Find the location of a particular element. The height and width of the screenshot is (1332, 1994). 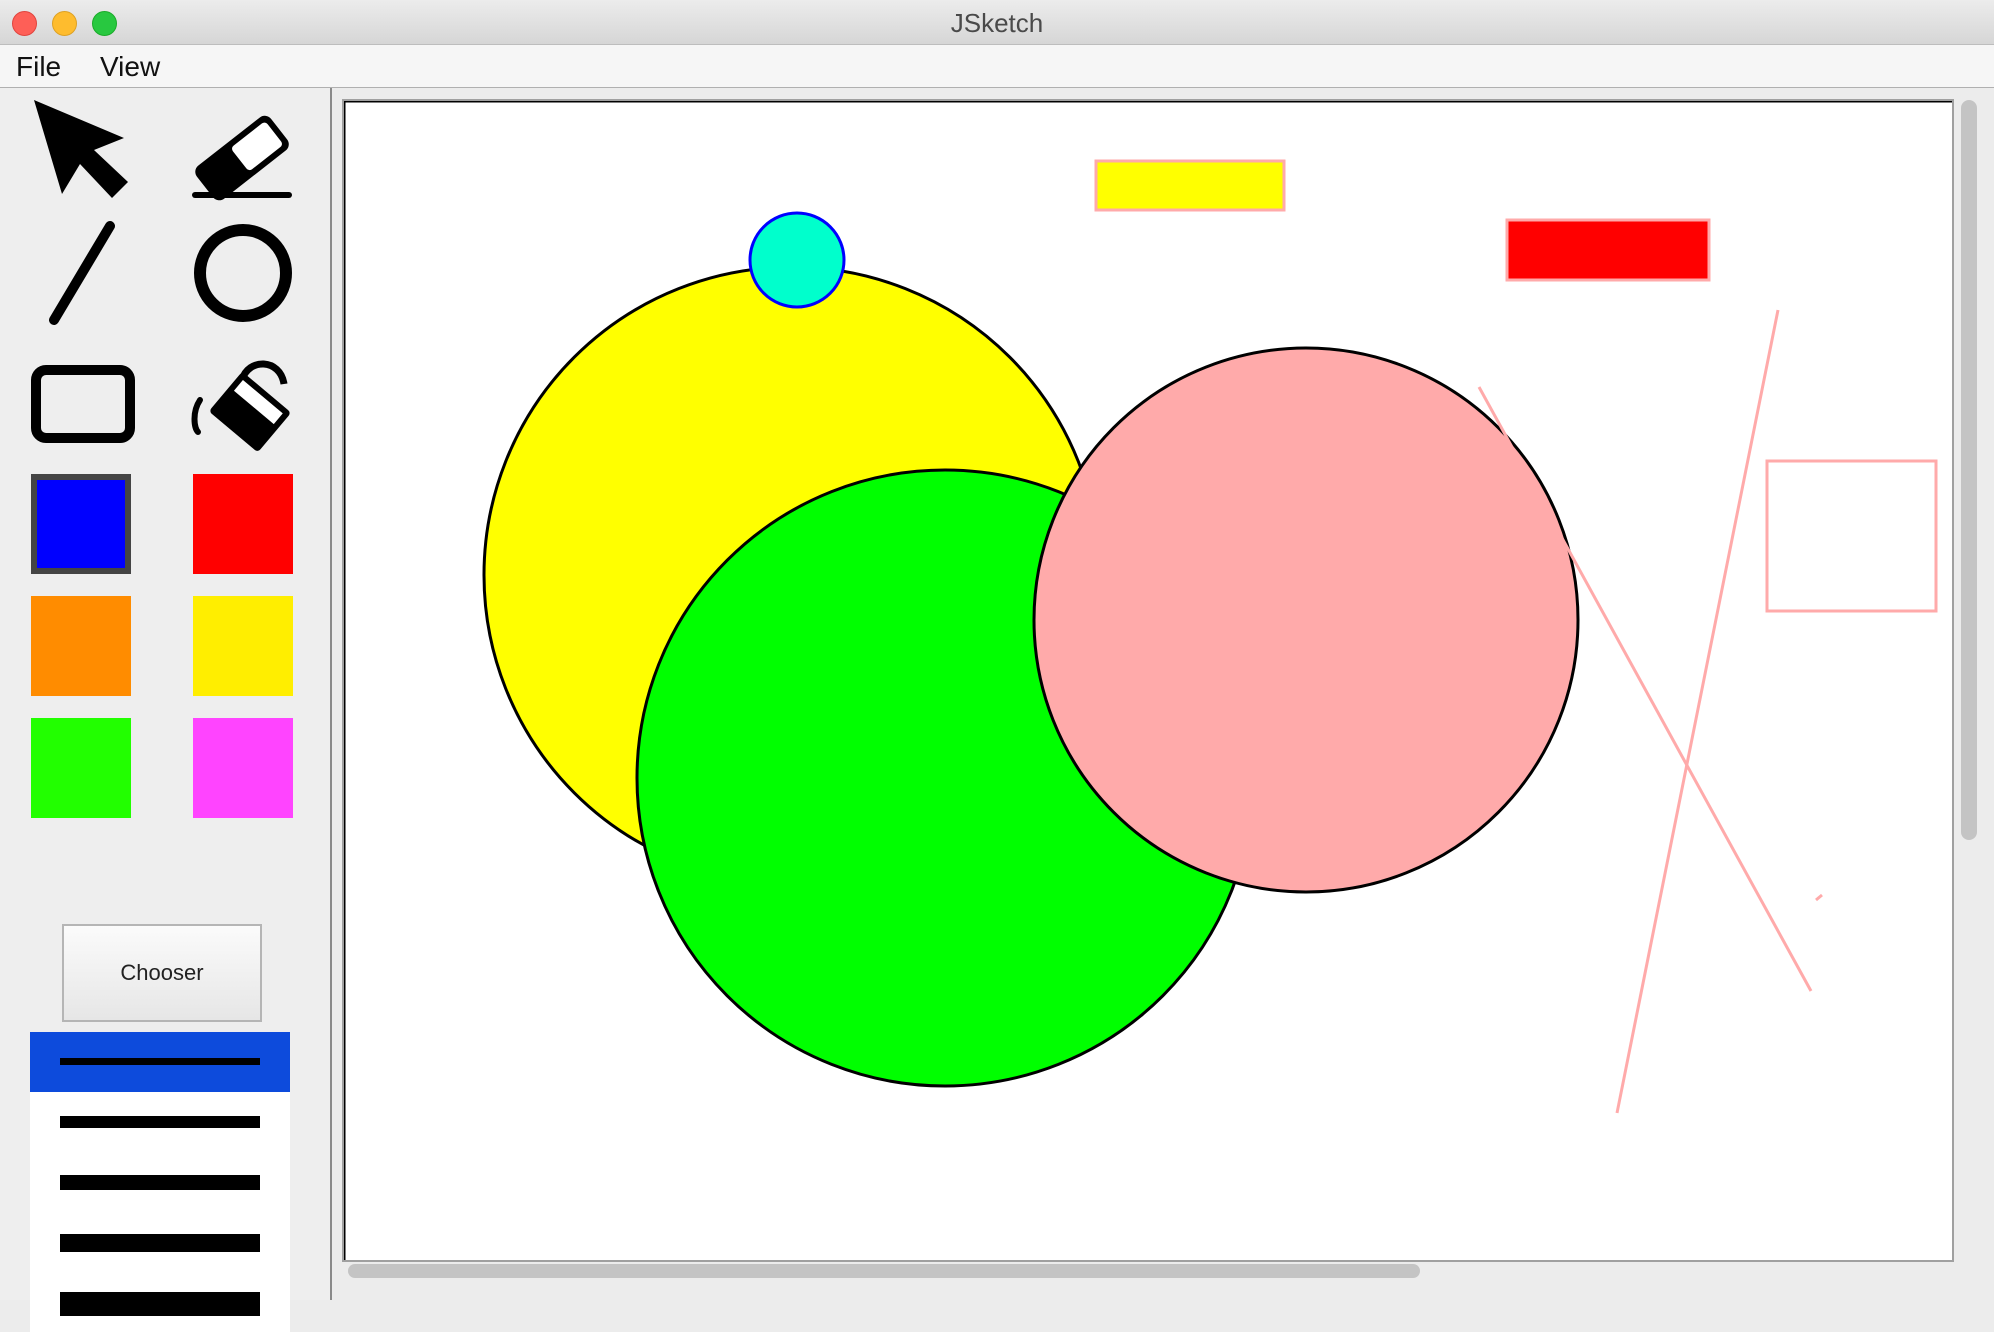

color-swatch-blue is located at coordinates (81, 524).